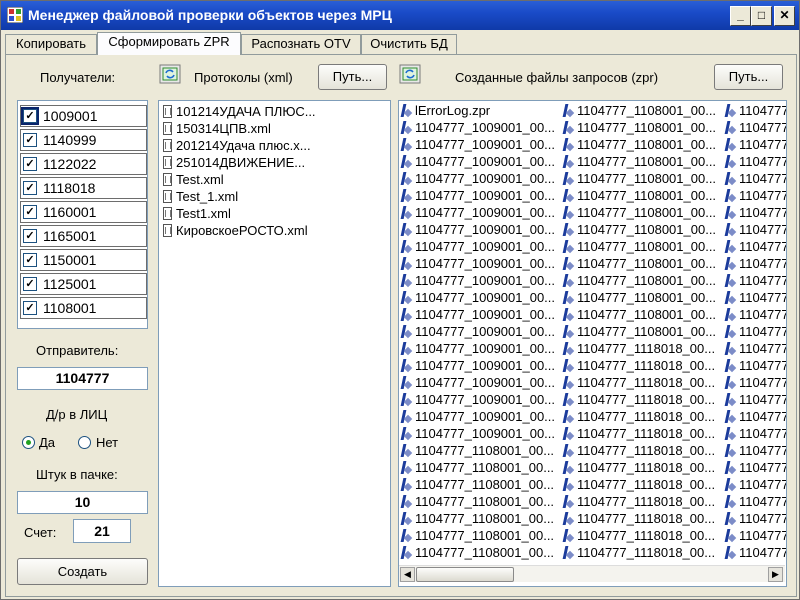 The image size is (800, 600). Describe the element at coordinates (193, 179) in the screenshot. I see `list-item: Test.xml` at that location.